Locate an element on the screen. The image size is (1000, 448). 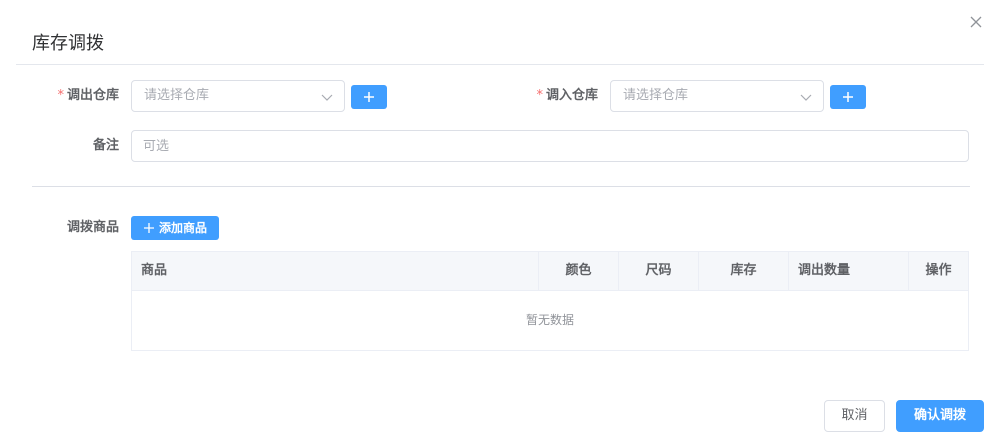
table-empty-text: 暂无数据 is located at coordinates (549, 320).